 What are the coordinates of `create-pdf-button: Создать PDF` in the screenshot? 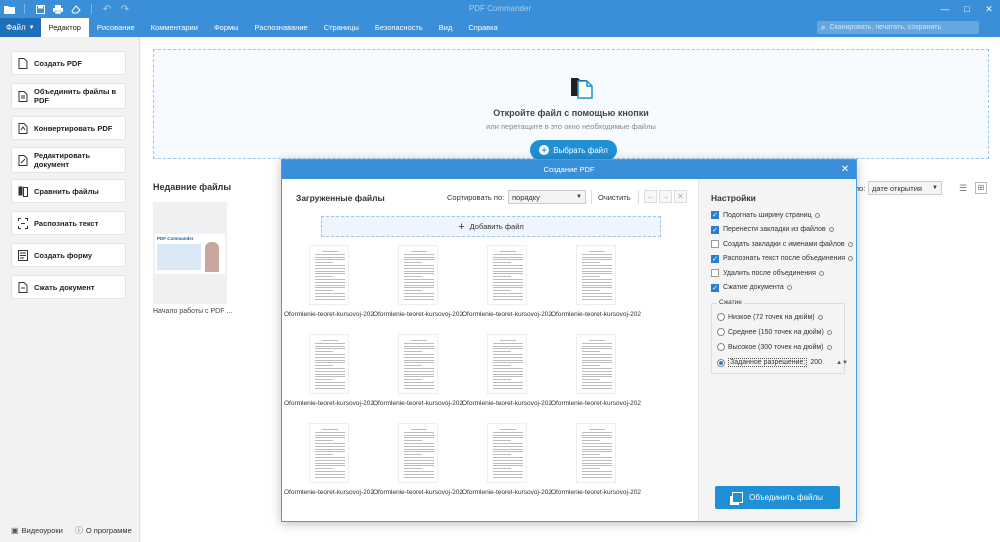 It's located at (68, 63).